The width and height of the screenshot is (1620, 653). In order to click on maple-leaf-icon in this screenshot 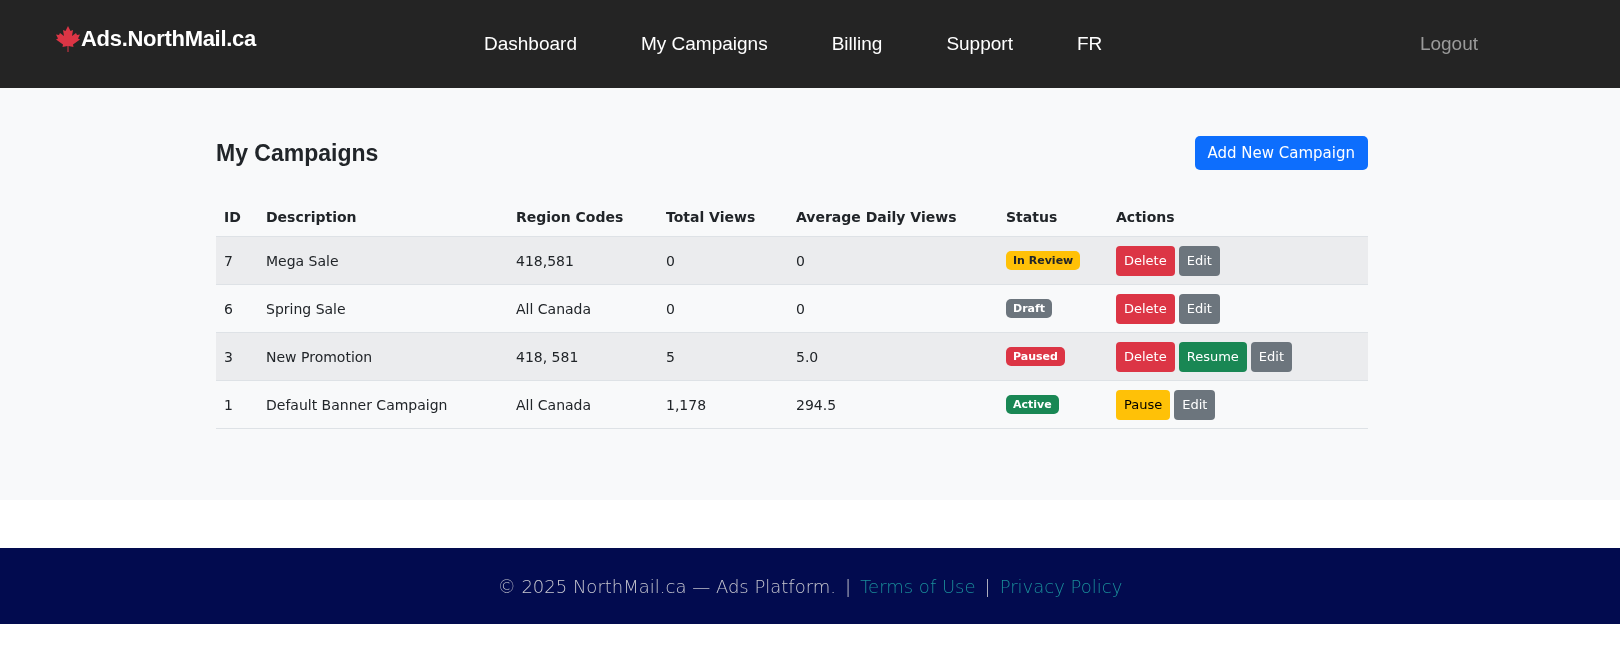, I will do `click(68, 39)`.